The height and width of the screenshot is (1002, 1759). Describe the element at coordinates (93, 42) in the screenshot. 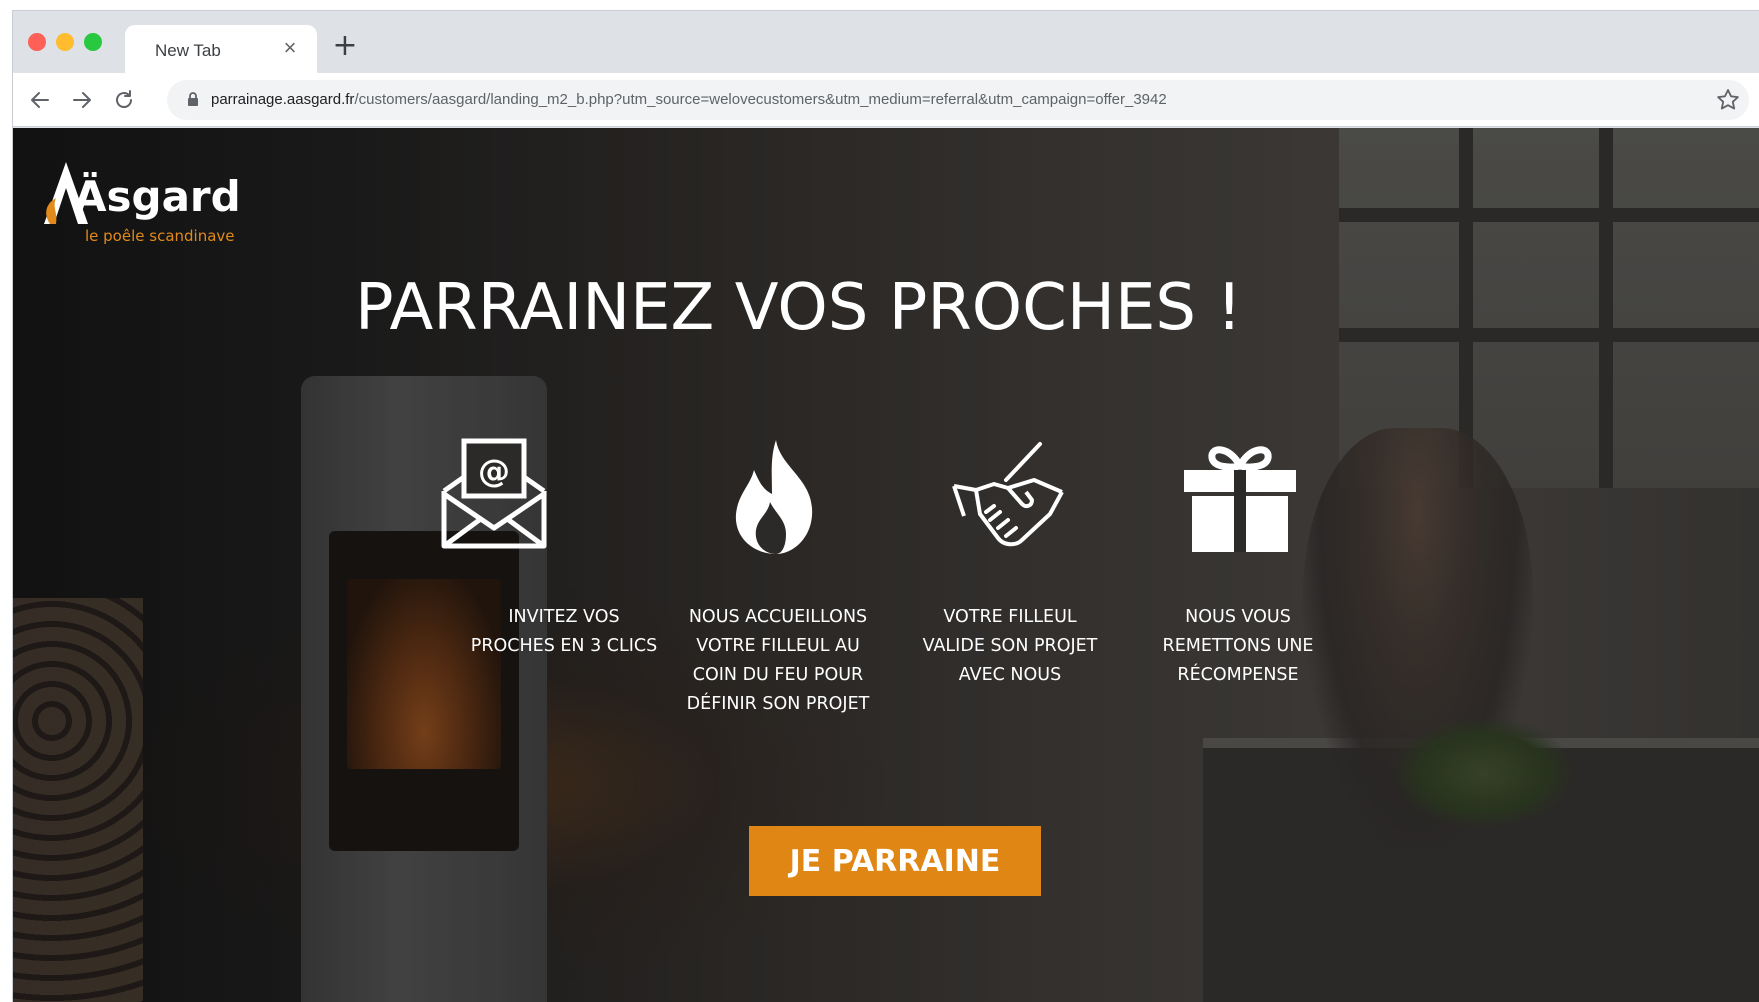

I see `maximize-window-button` at that location.